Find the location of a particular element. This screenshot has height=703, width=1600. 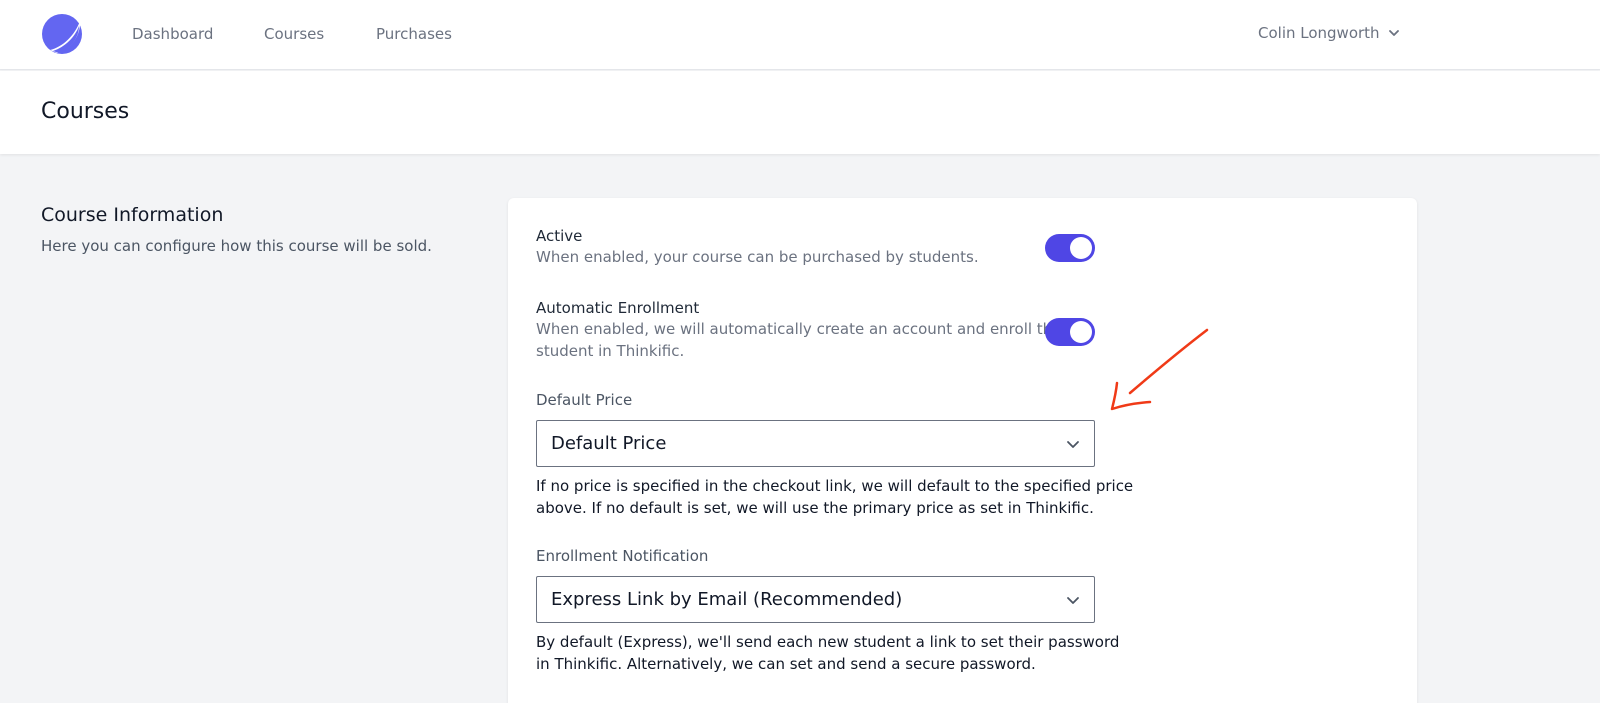

nav-dashboard: Dashboard is located at coordinates (172, 34).